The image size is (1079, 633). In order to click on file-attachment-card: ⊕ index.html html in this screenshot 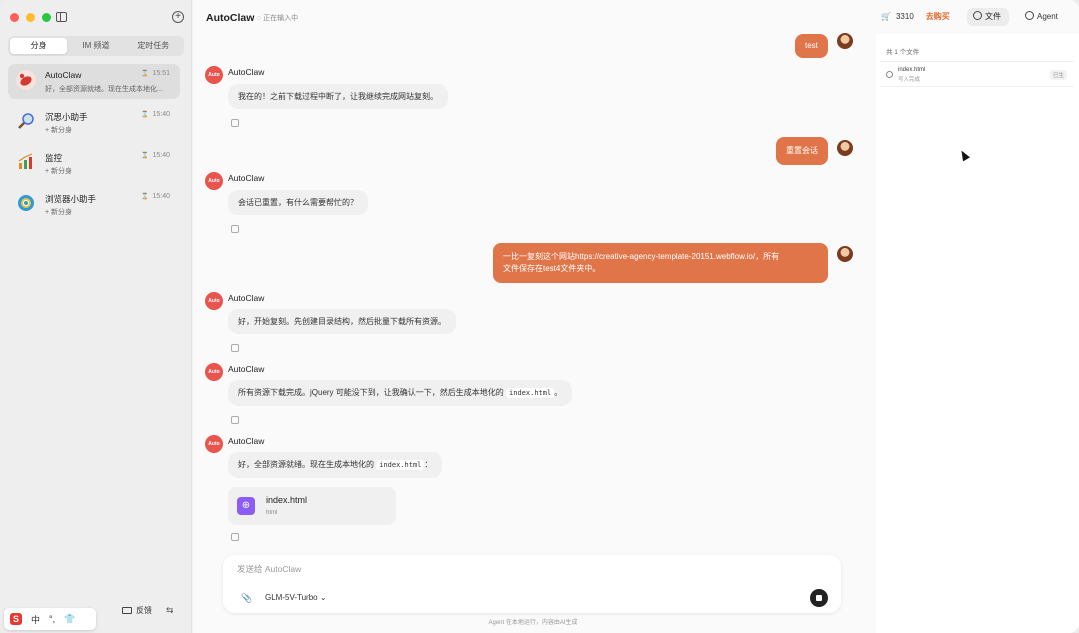, I will do `click(312, 506)`.